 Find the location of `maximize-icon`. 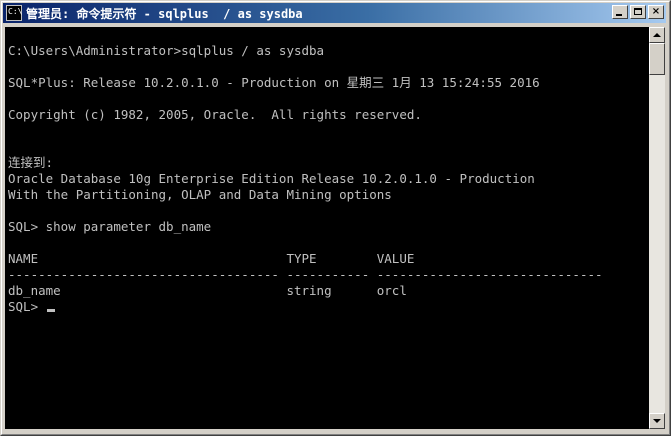

maximize-icon is located at coordinates (638, 11).